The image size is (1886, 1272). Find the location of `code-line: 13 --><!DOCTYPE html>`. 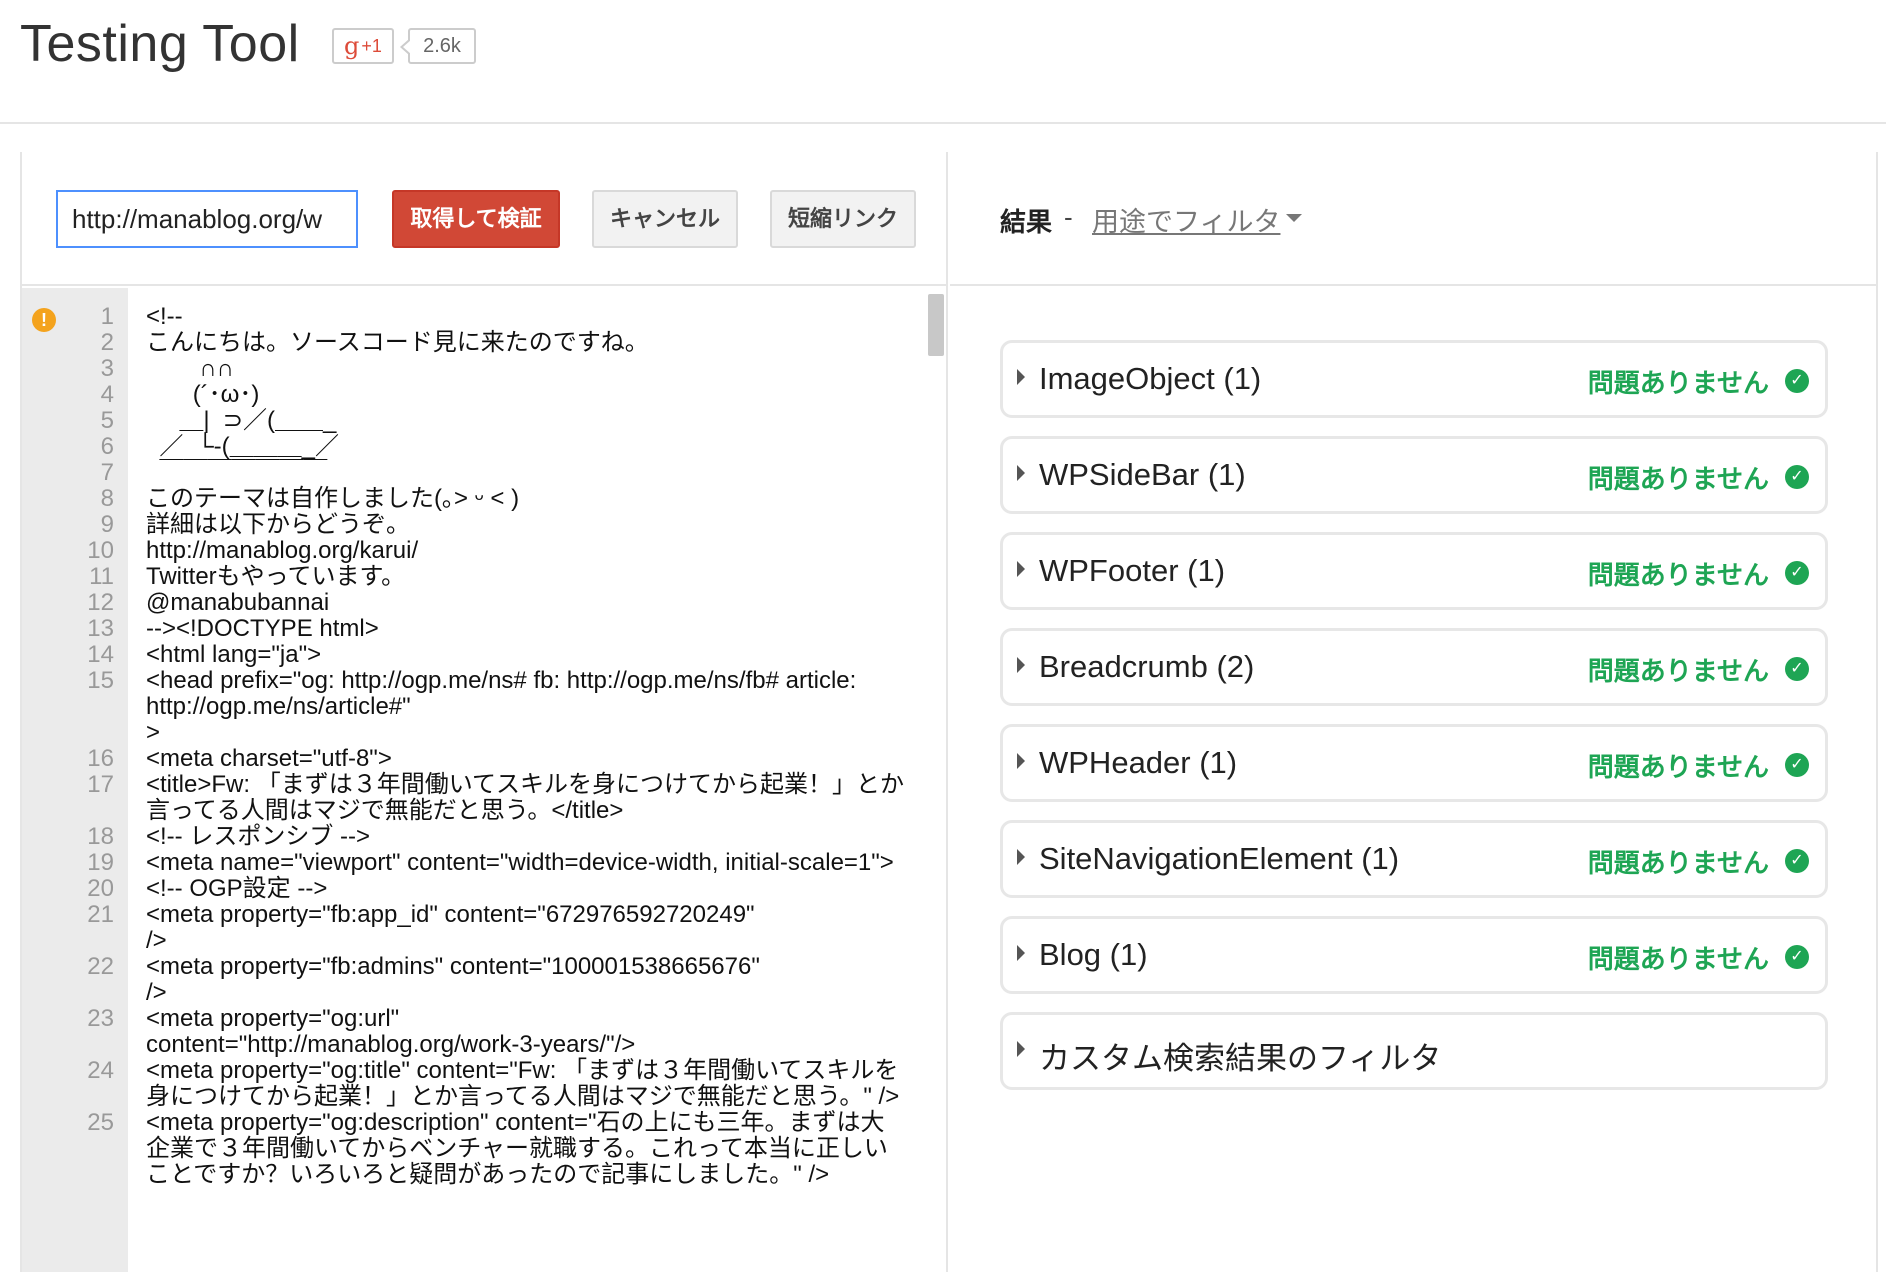

code-line: 13 --><!DOCTYPE html> is located at coordinates (484, 629).